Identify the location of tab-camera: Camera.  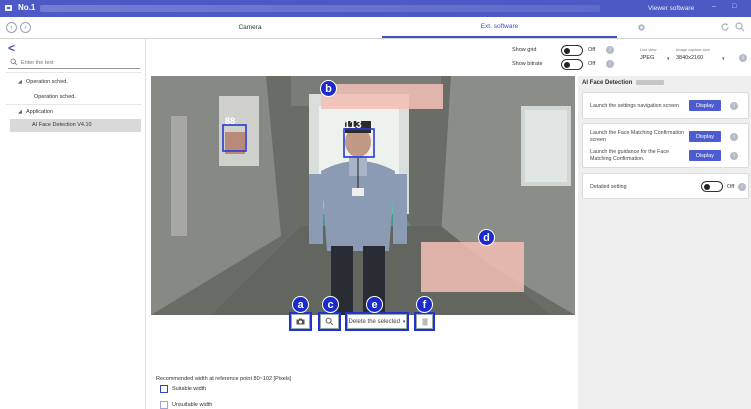
(250, 27).